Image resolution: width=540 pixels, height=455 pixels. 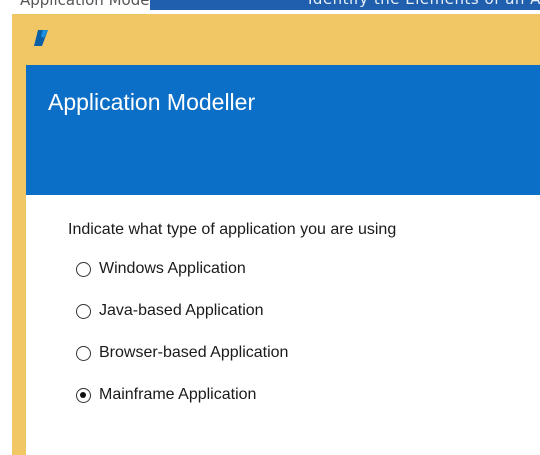 What do you see at coordinates (193, 353) in the screenshot?
I see `option-label: Browser-based Application` at bounding box center [193, 353].